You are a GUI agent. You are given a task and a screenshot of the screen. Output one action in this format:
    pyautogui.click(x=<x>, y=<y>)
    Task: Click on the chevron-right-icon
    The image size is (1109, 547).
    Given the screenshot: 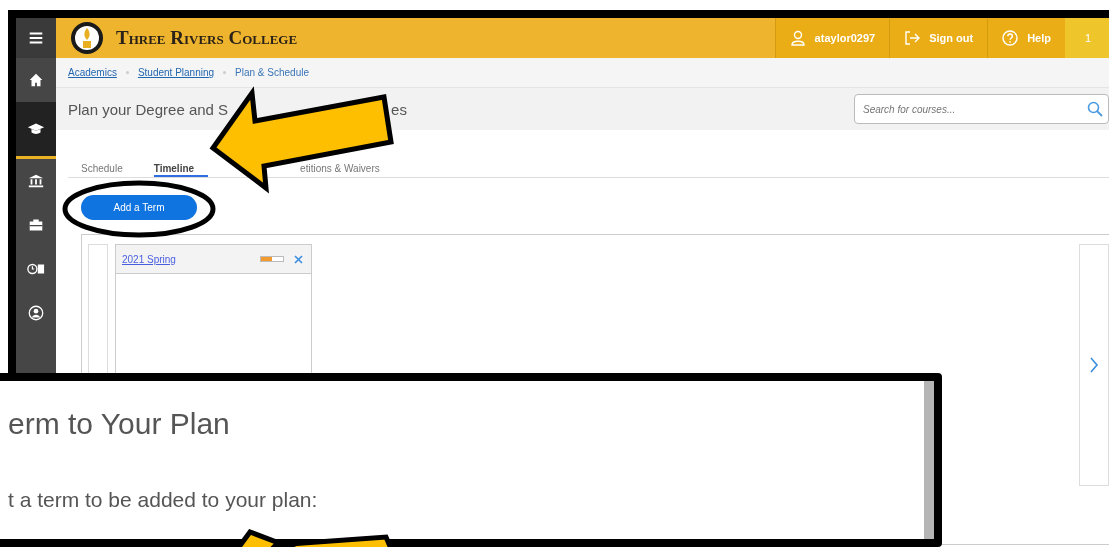 What is the action you would take?
    pyautogui.click(x=1094, y=365)
    